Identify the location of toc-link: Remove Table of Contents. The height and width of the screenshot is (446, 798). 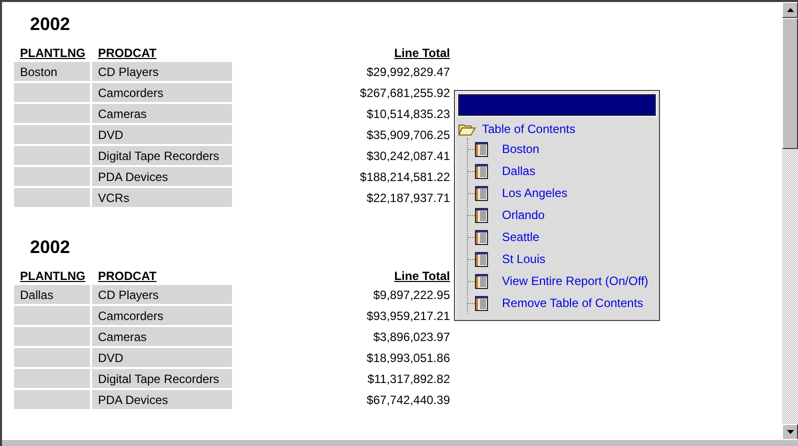
(573, 303).